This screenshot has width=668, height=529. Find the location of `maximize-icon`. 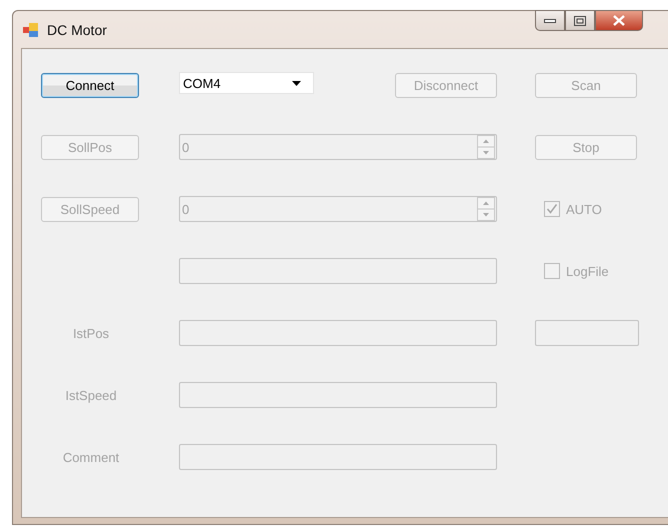

maximize-icon is located at coordinates (580, 21).